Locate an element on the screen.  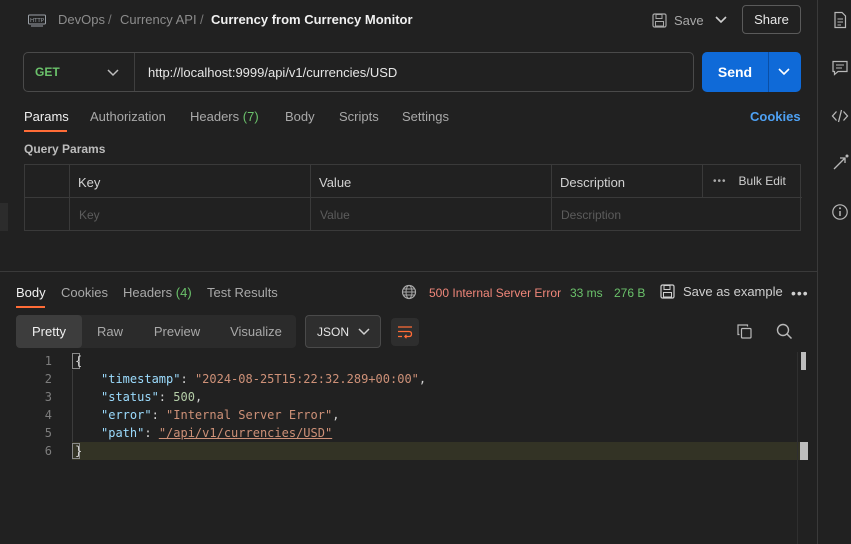
response-time: 33 ms is located at coordinates (586, 293).